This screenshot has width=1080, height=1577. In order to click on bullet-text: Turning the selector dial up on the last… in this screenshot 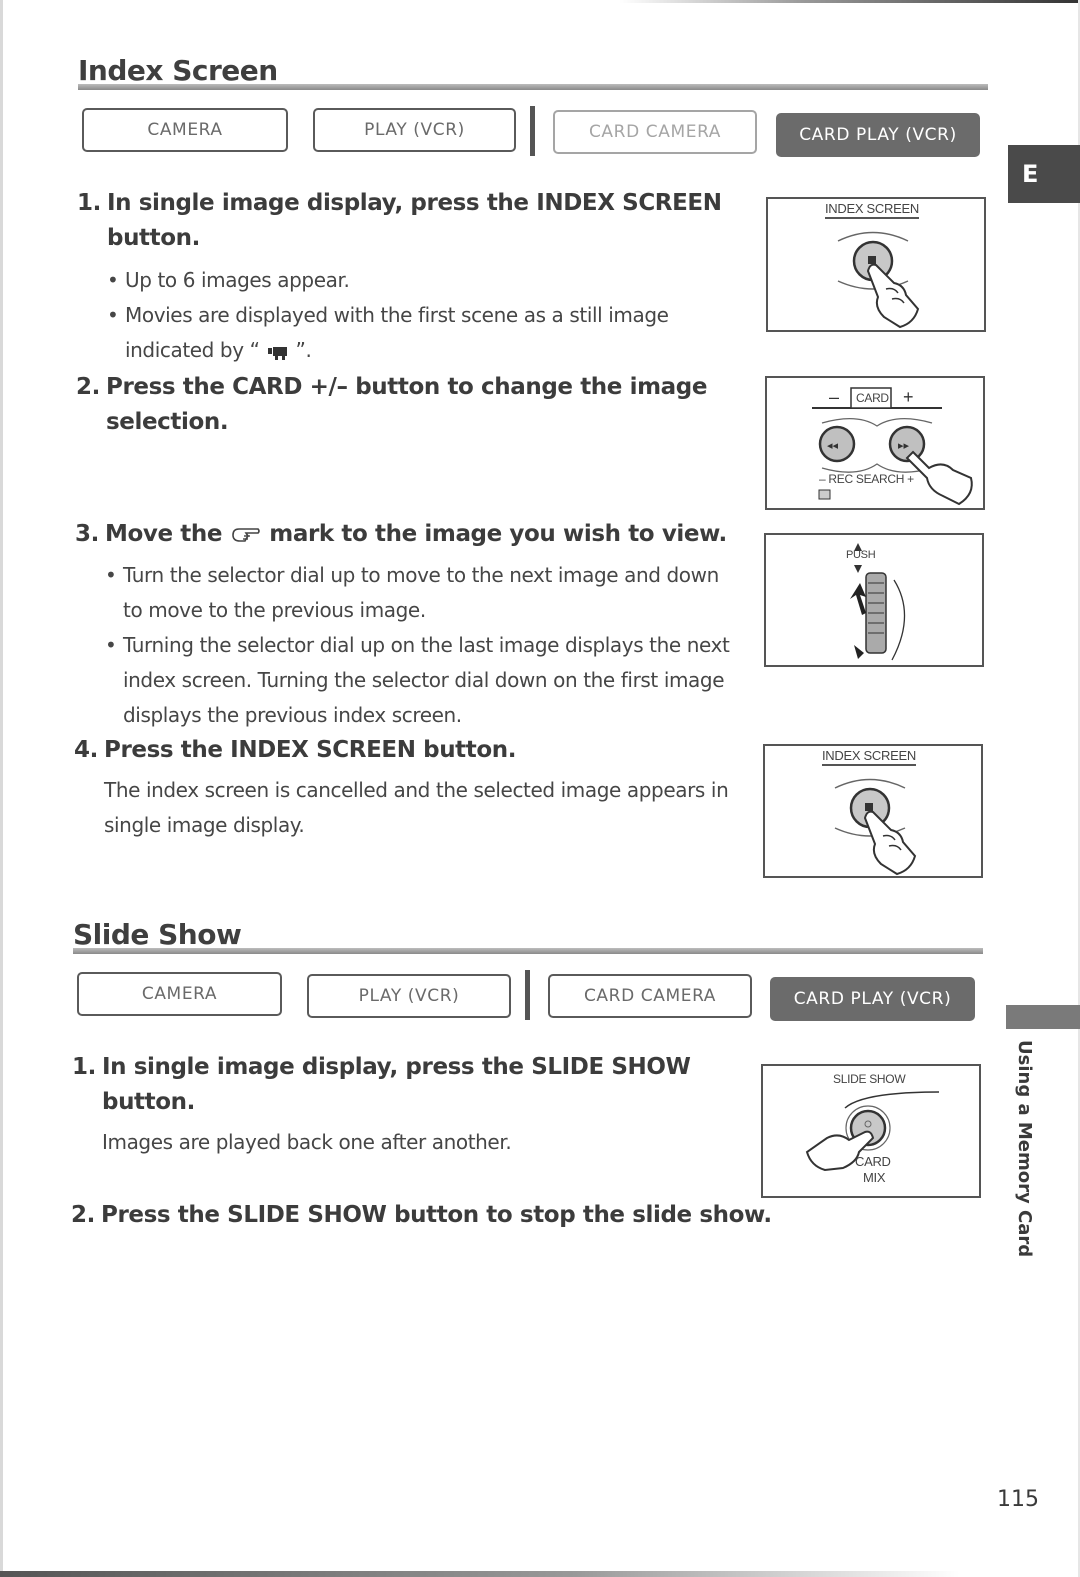, I will do `click(426, 645)`.